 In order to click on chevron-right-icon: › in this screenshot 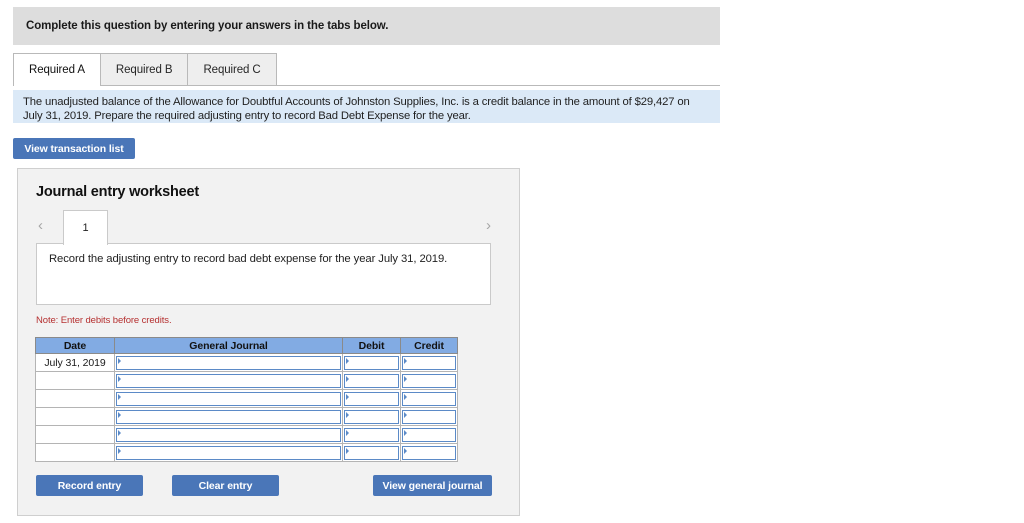, I will do `click(488, 226)`.